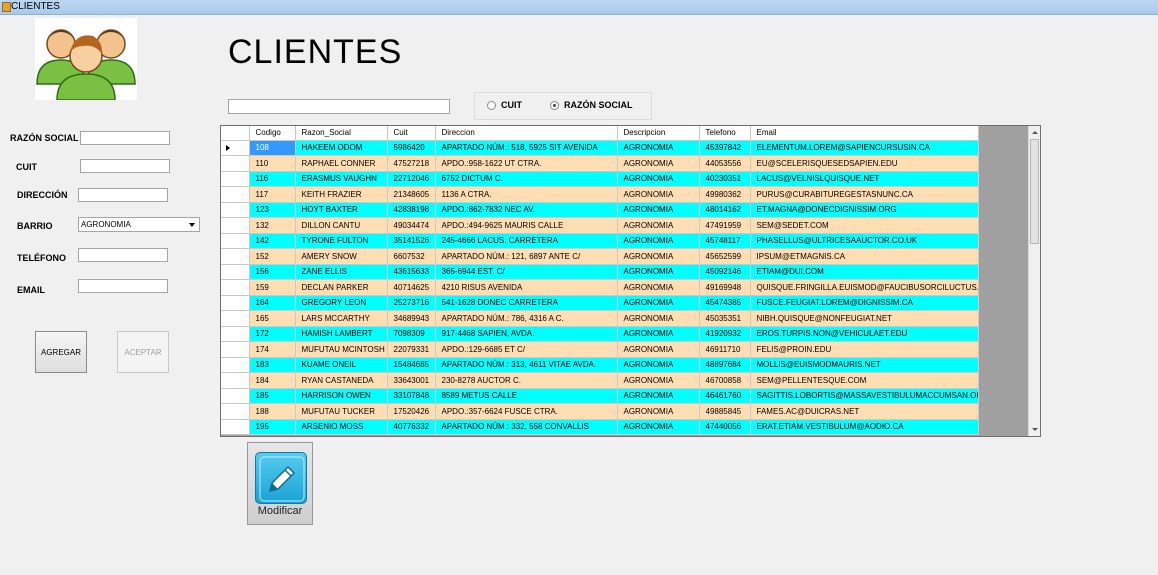 The image size is (1158, 575). I want to click on cell-cuit: 43615633, so click(411, 272).